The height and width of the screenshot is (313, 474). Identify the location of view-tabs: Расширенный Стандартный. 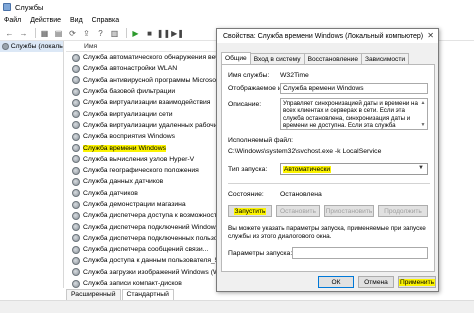
(146, 294).